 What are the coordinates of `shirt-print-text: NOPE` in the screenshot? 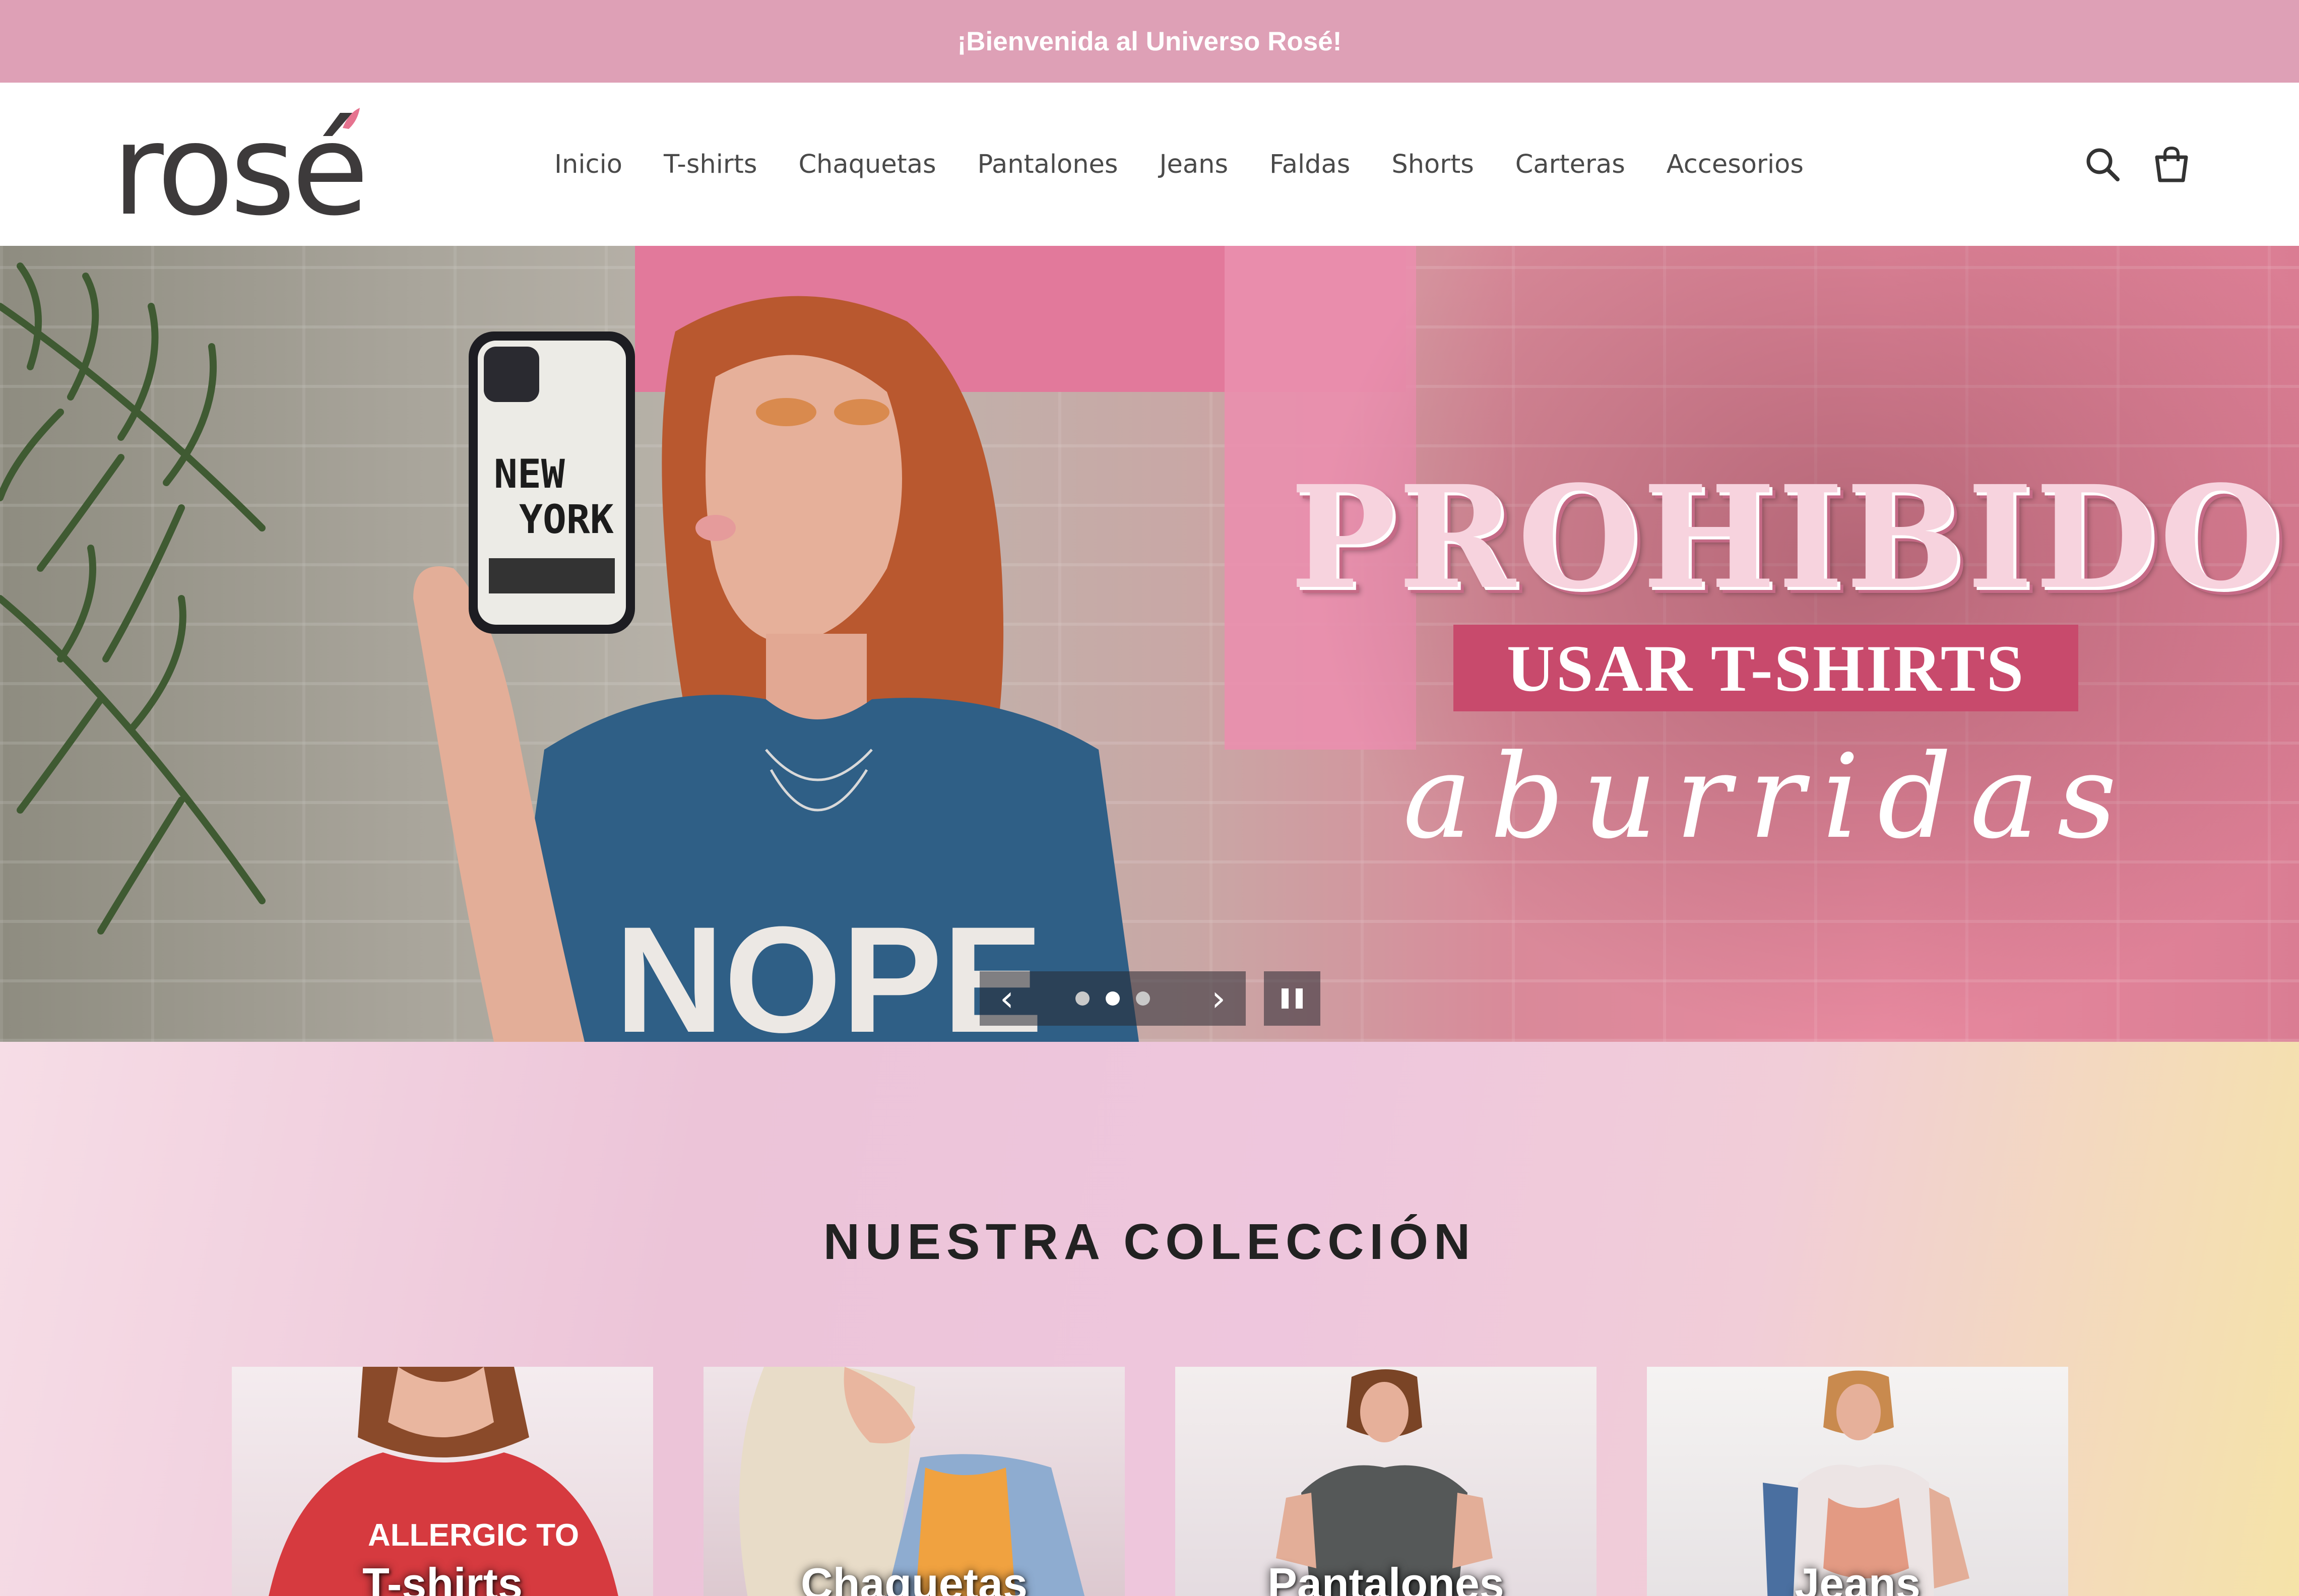 It's located at (829, 968).